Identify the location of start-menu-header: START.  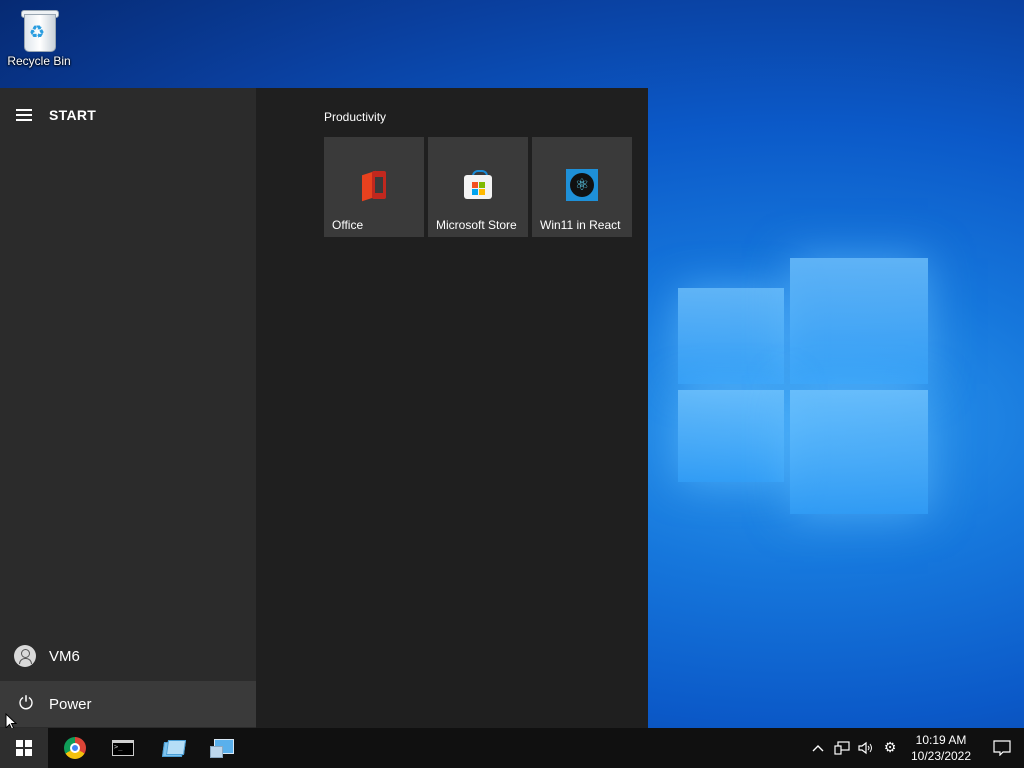
(56, 115).